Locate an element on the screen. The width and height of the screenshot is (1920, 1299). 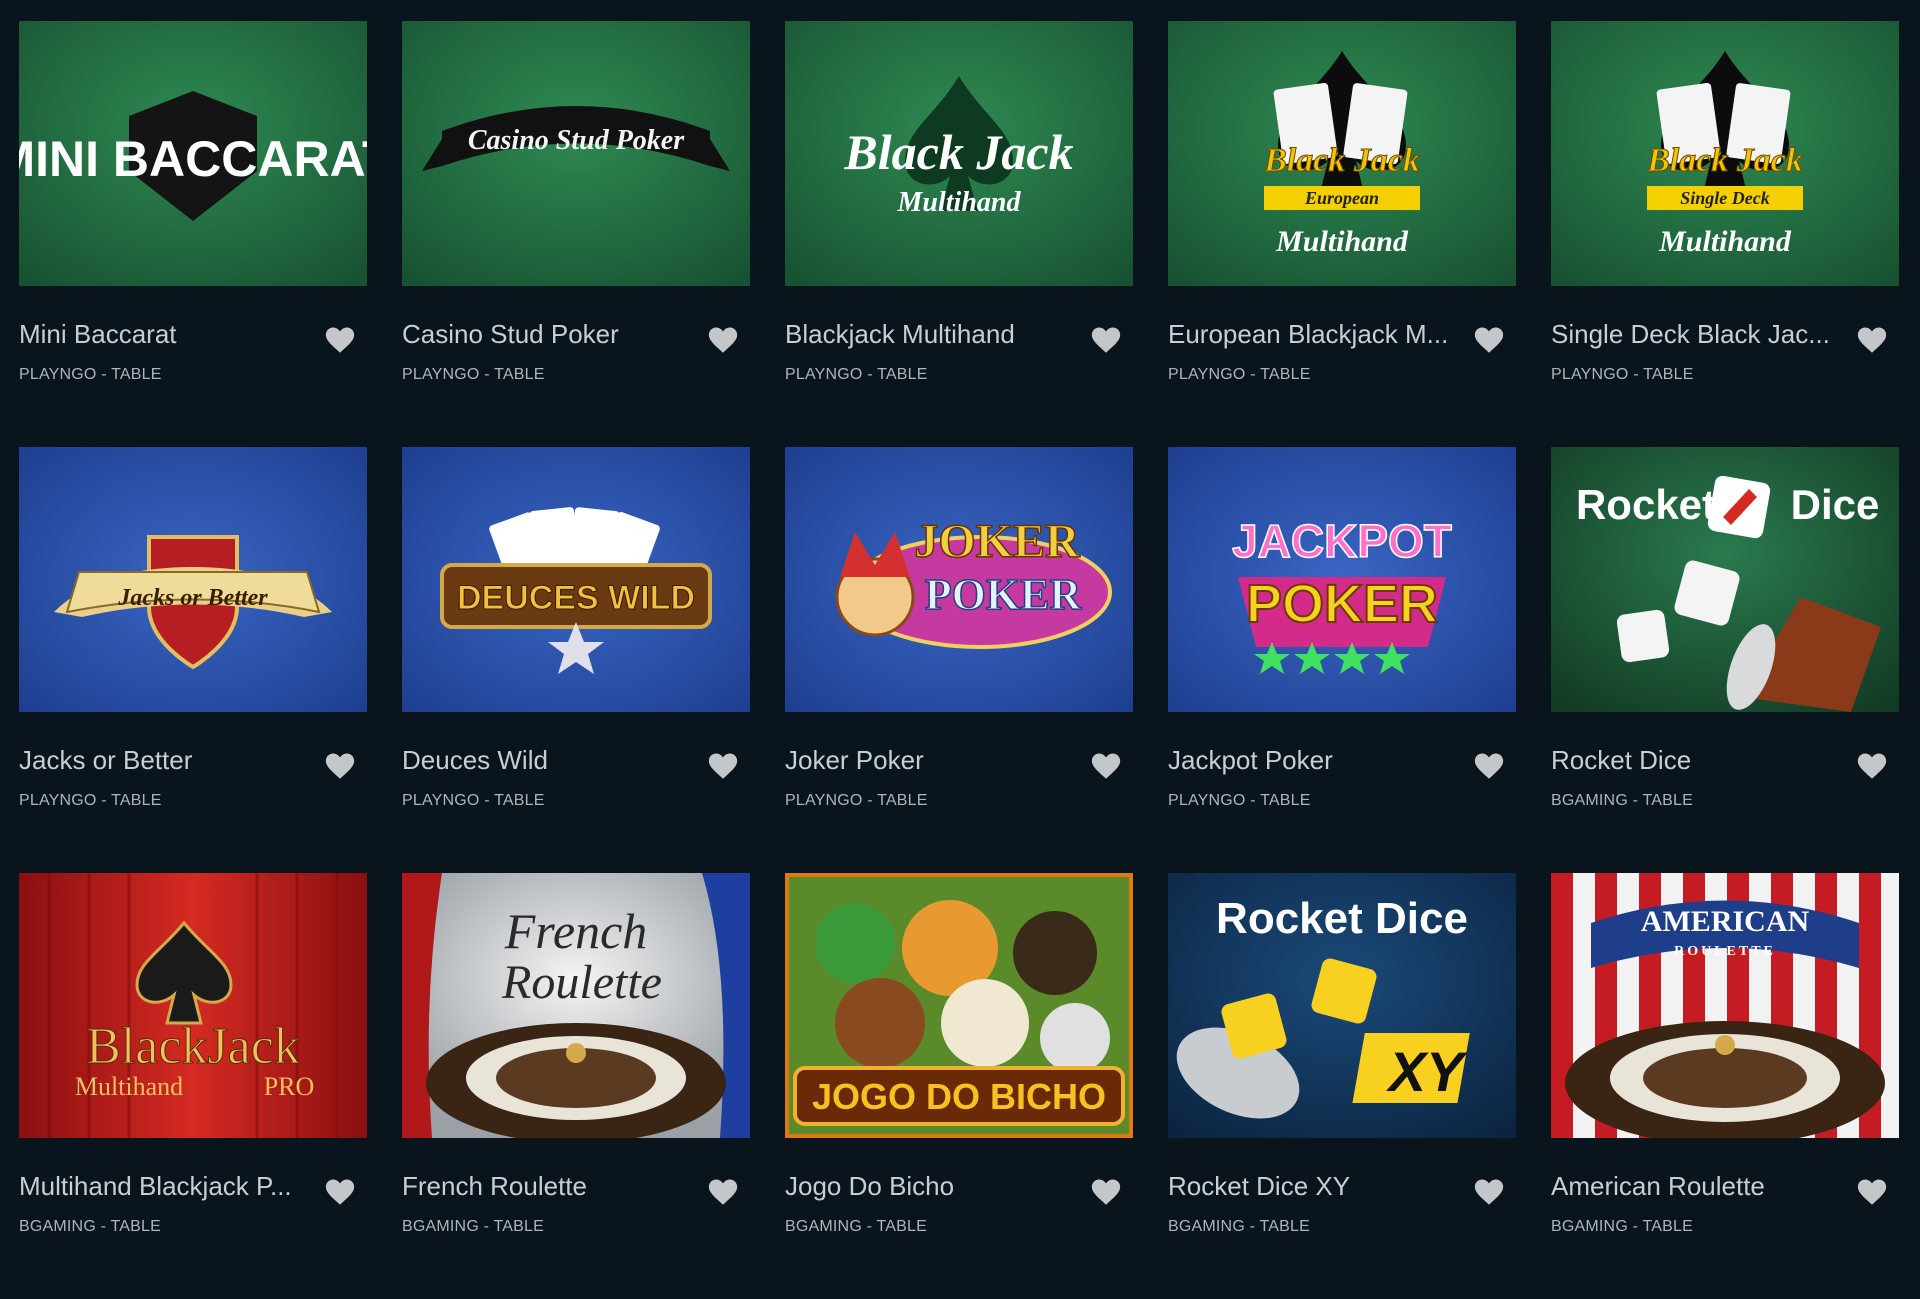
thumb-subtitle: Roulette is located at coordinates (581, 982).